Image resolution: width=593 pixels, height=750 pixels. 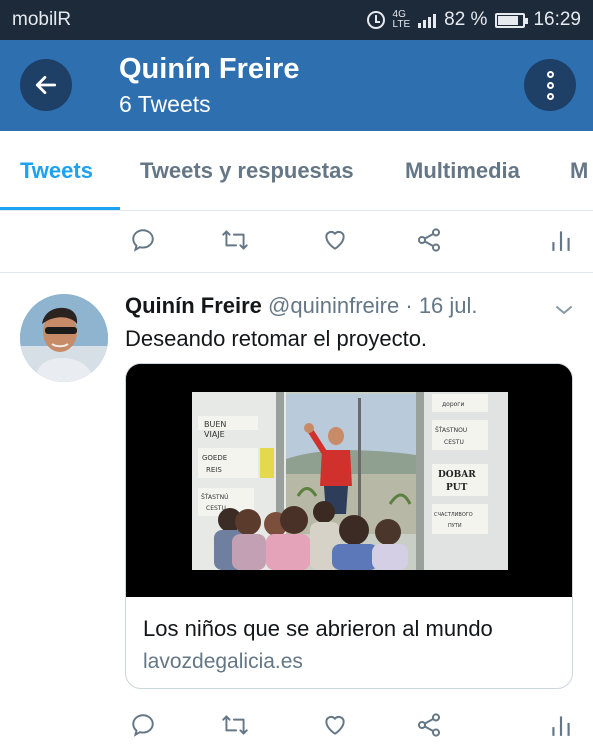 What do you see at coordinates (401, 19) in the screenshot?
I see `network-type-icon: 4G LTE` at bounding box center [401, 19].